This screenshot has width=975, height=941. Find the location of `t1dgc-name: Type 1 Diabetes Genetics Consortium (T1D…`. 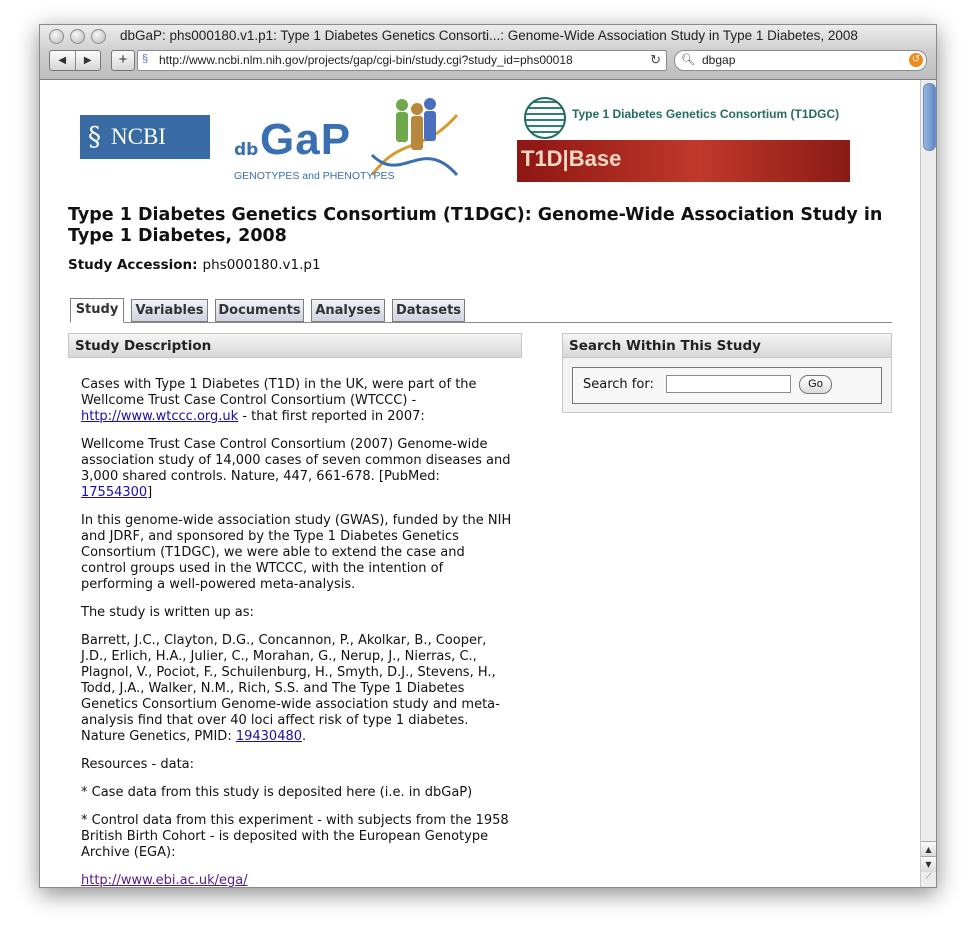

t1dgc-name: Type 1 Diabetes Genetics Consortium (T1D… is located at coordinates (706, 114).